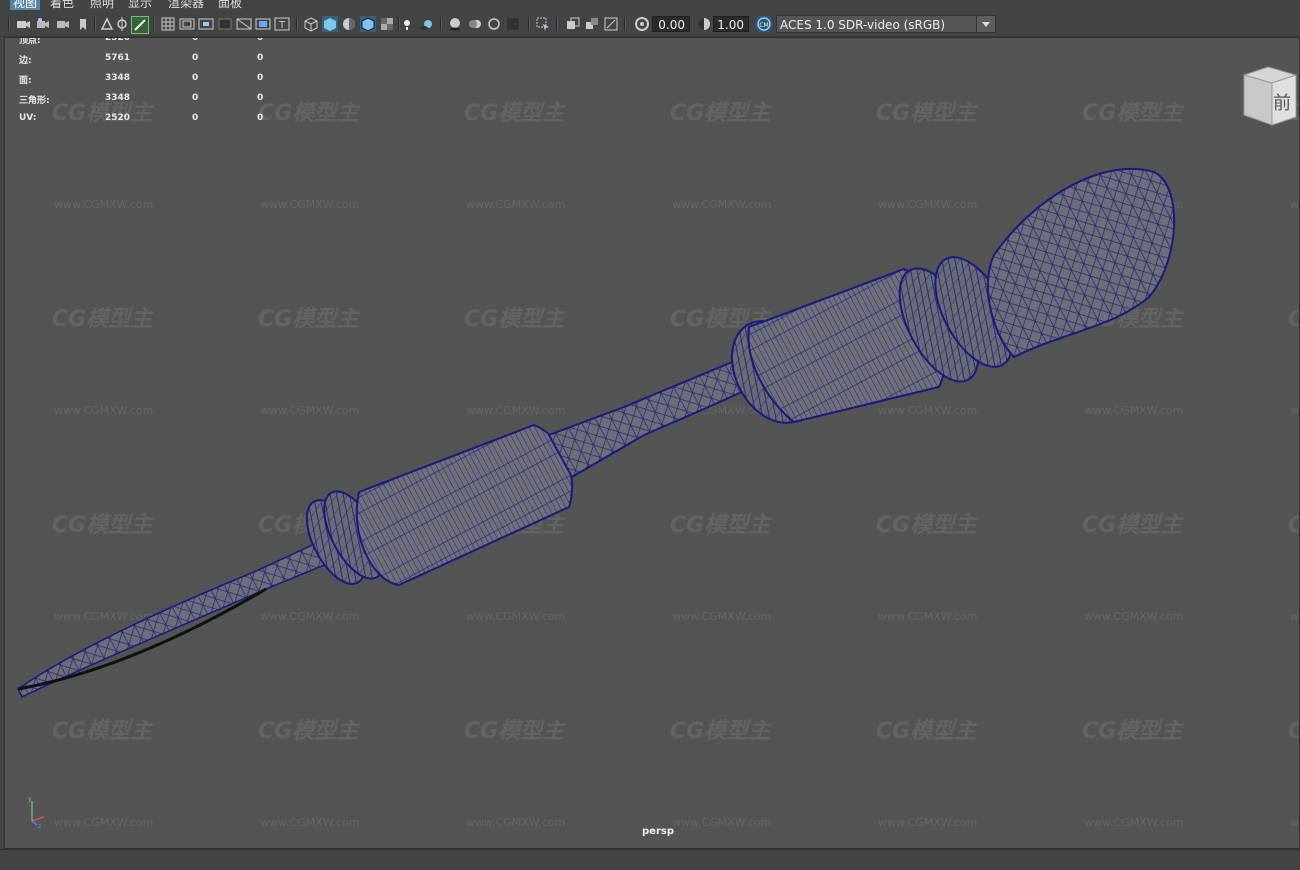 The height and width of the screenshot is (870, 1300). What do you see at coordinates (37, 812) in the screenshot?
I see `axis-gizmo: y z` at bounding box center [37, 812].